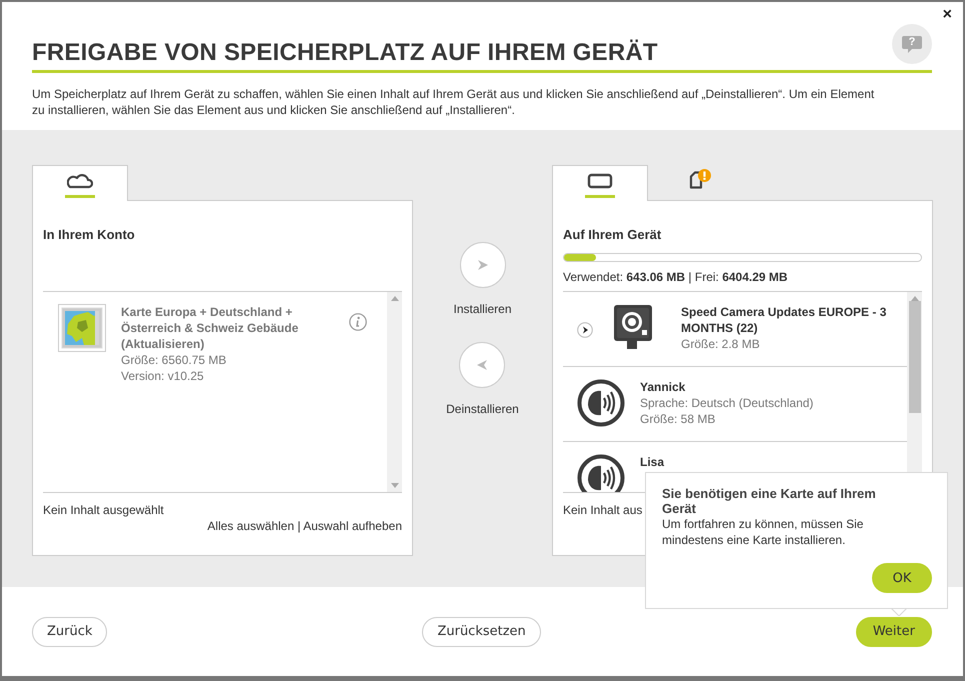 The width and height of the screenshot is (965, 681). I want to click on item-title: Yannick, so click(663, 387).